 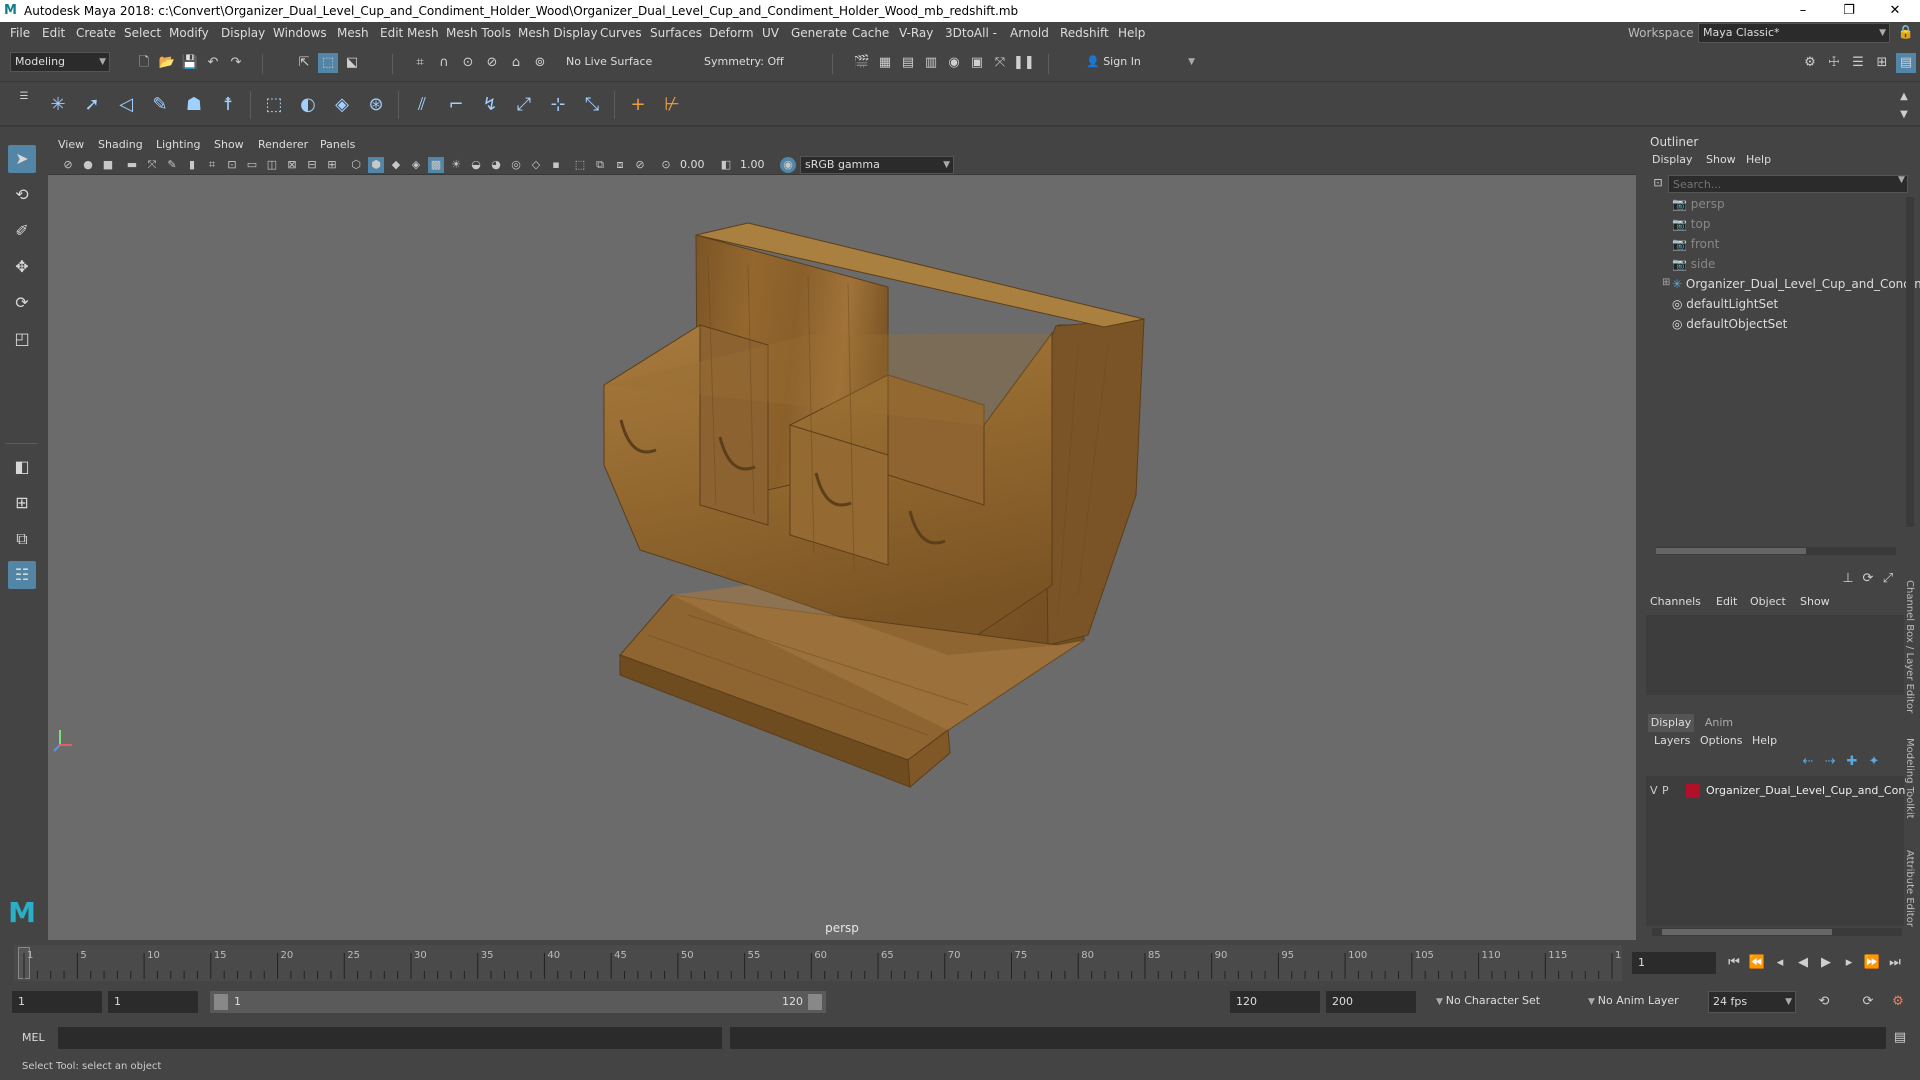 I want to click on outliner-menu-help: Help, so click(x=1758, y=159).